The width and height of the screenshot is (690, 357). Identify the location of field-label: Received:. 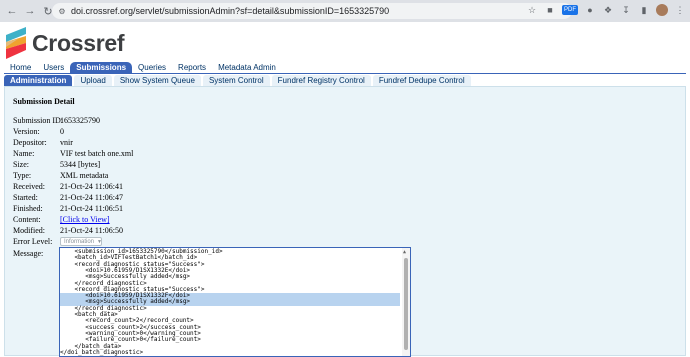
(29, 186).